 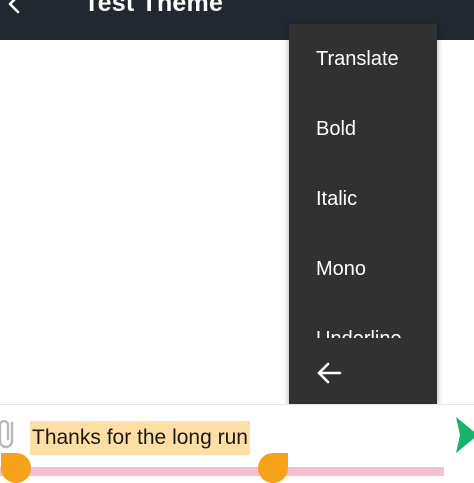 What do you see at coordinates (363, 129) in the screenshot?
I see `menu-item-bold: Bold` at bounding box center [363, 129].